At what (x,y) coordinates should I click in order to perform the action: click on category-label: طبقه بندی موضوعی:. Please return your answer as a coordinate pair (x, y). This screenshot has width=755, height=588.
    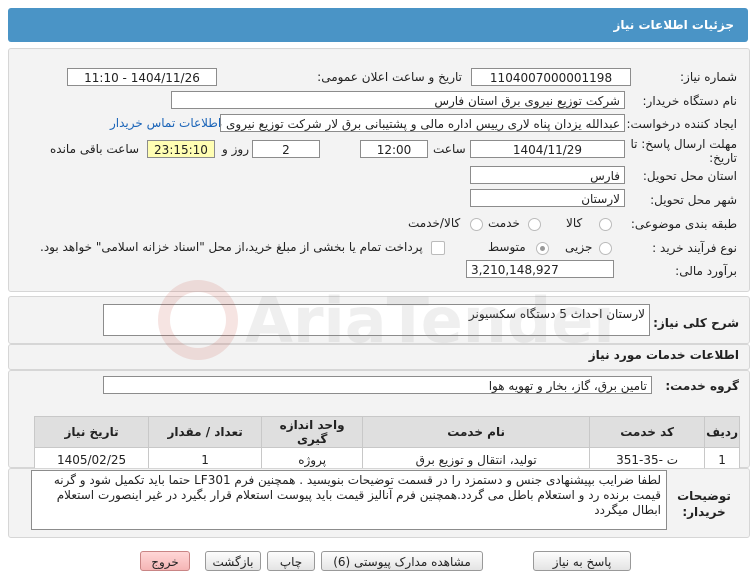
    Looking at the image, I should click on (683, 224).